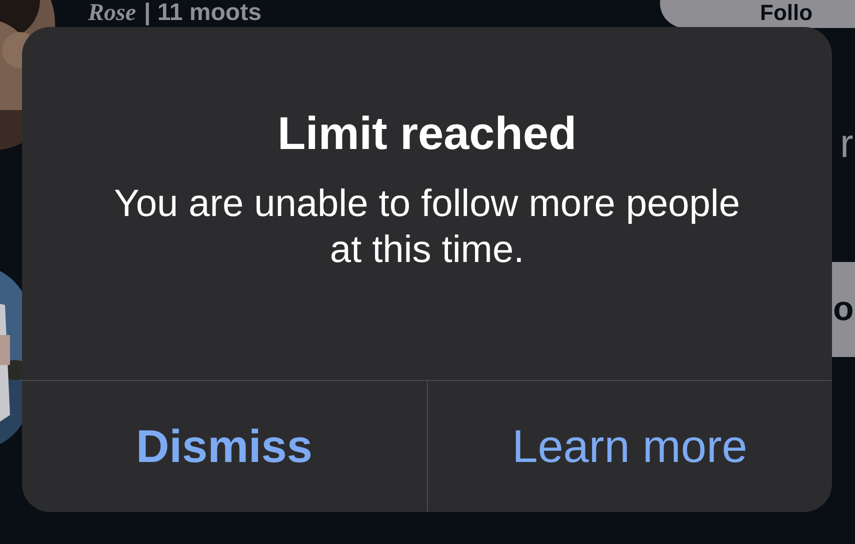 Image resolution: width=855 pixels, height=544 pixels. What do you see at coordinates (427, 133) in the screenshot?
I see `alert-title: Limit reached` at bounding box center [427, 133].